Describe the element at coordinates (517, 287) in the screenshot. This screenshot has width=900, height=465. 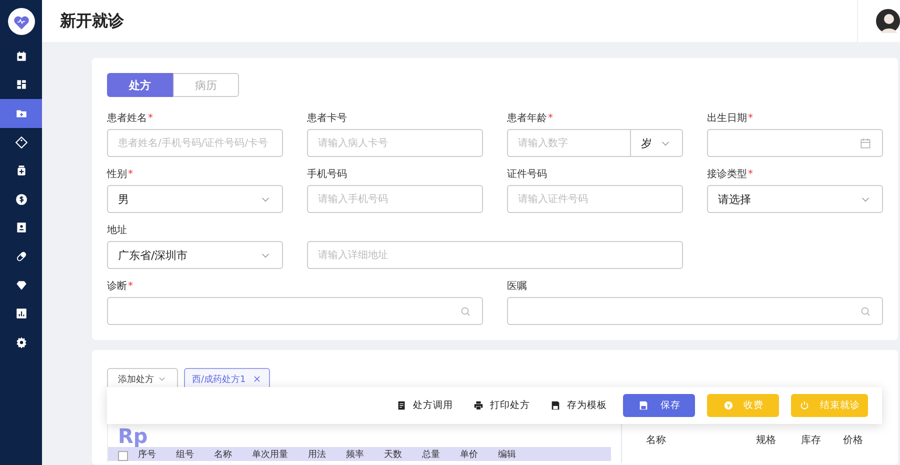
I see `field-label: 医嘱` at that location.